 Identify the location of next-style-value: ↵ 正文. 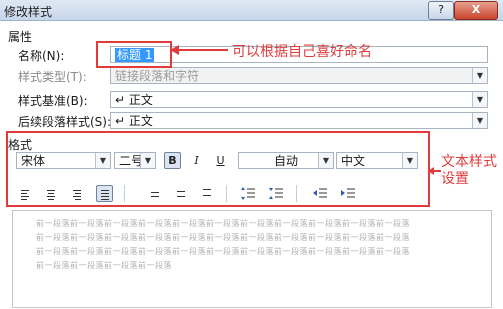
(134, 121).